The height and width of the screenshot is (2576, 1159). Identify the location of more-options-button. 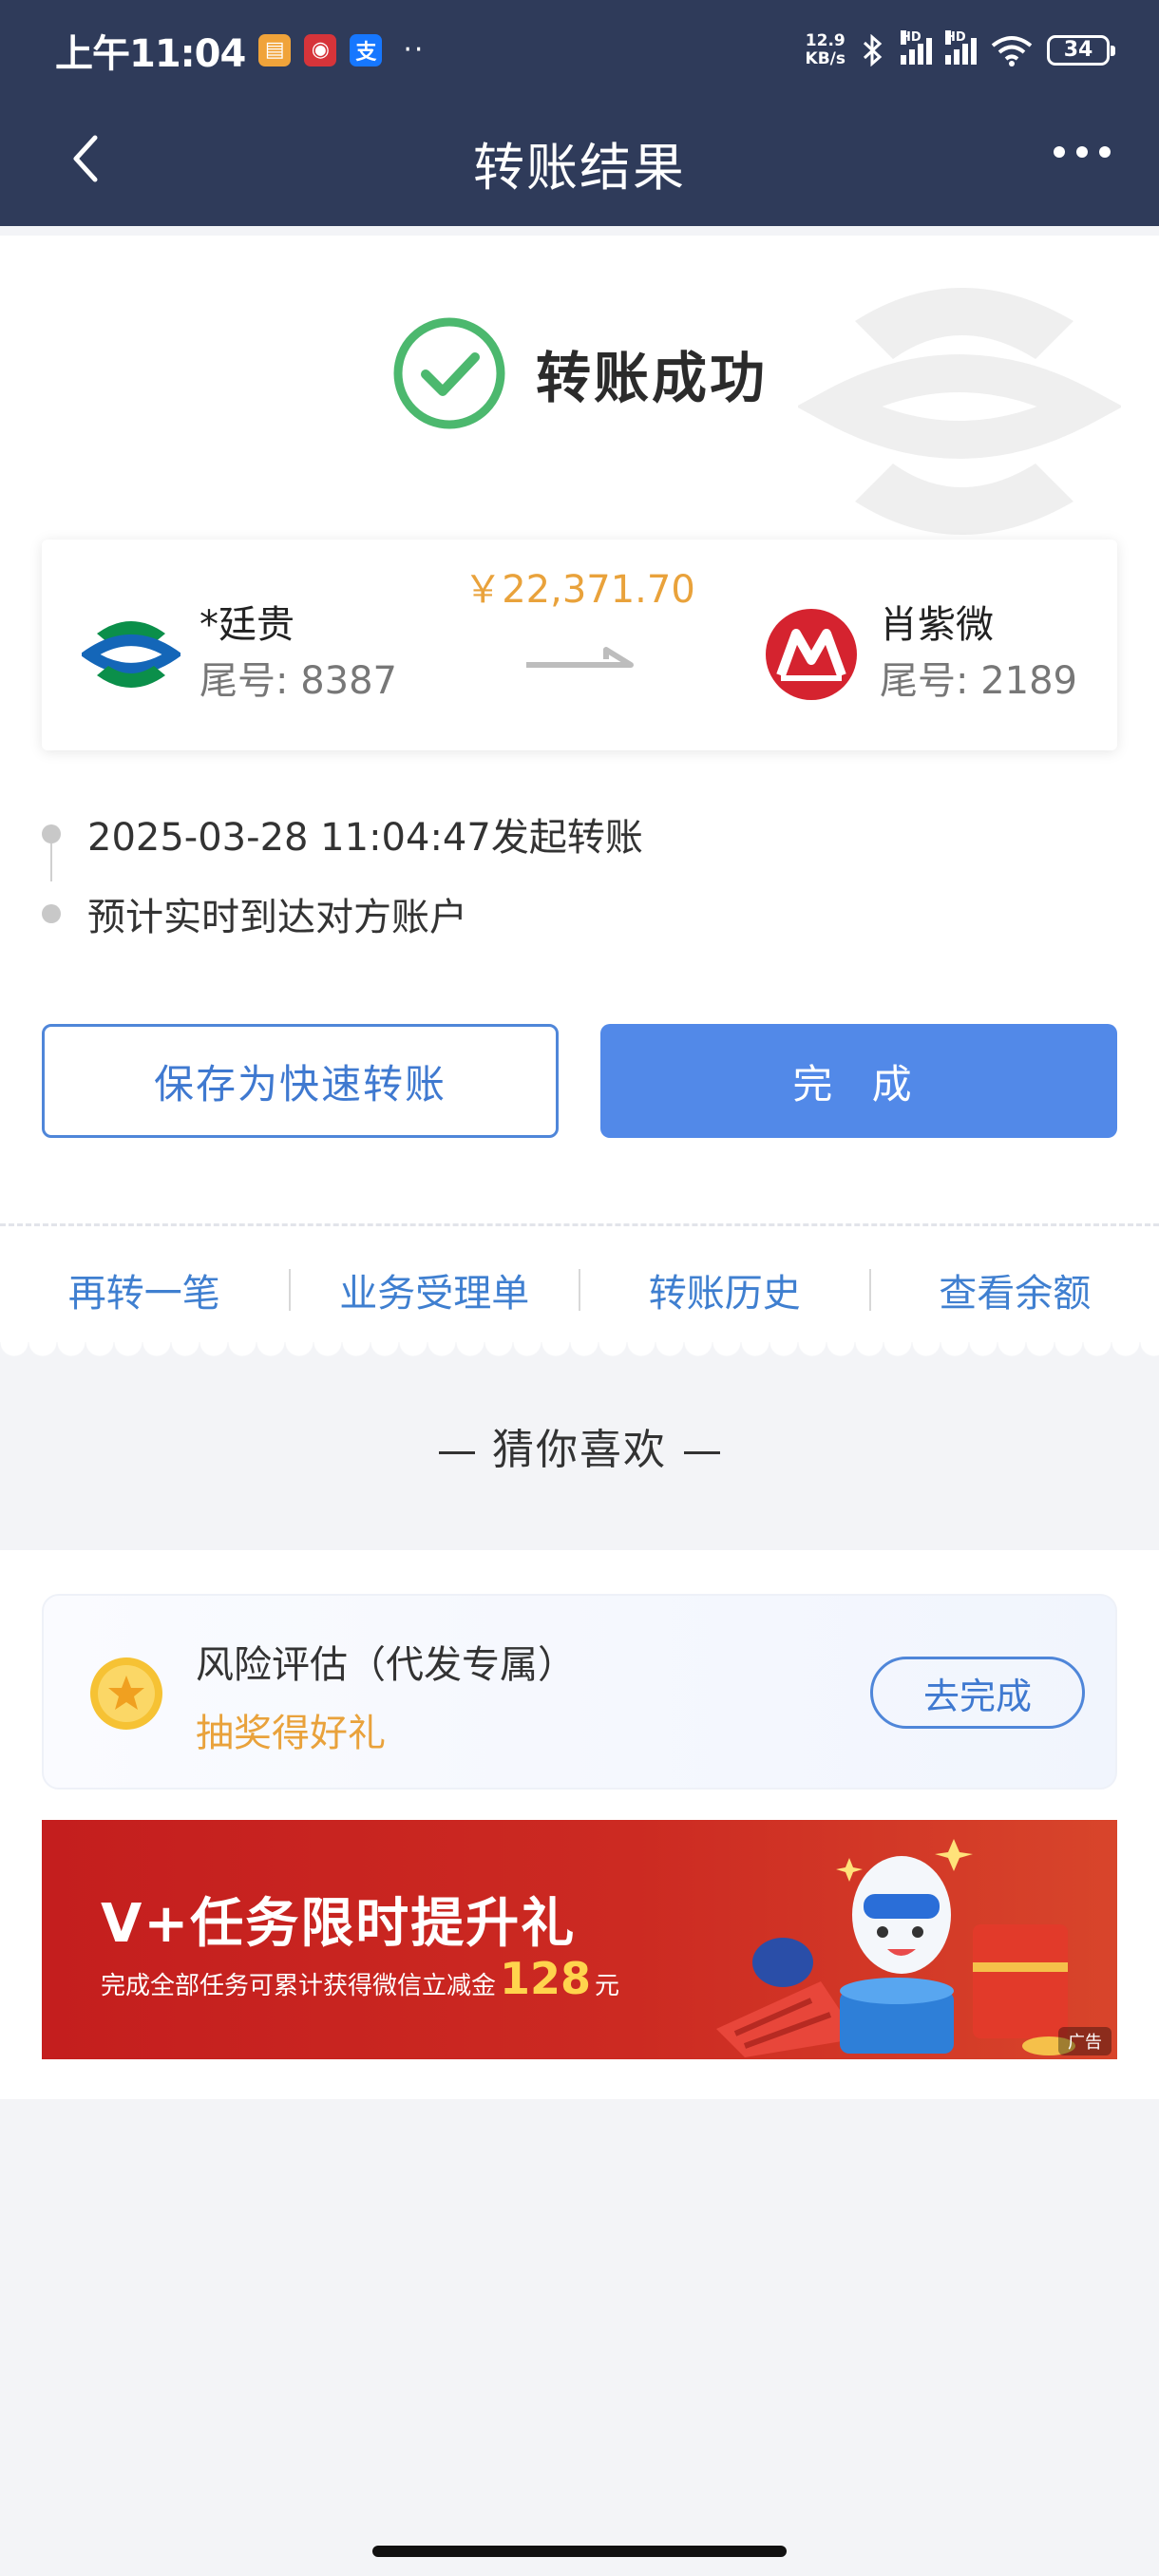
(1082, 152).